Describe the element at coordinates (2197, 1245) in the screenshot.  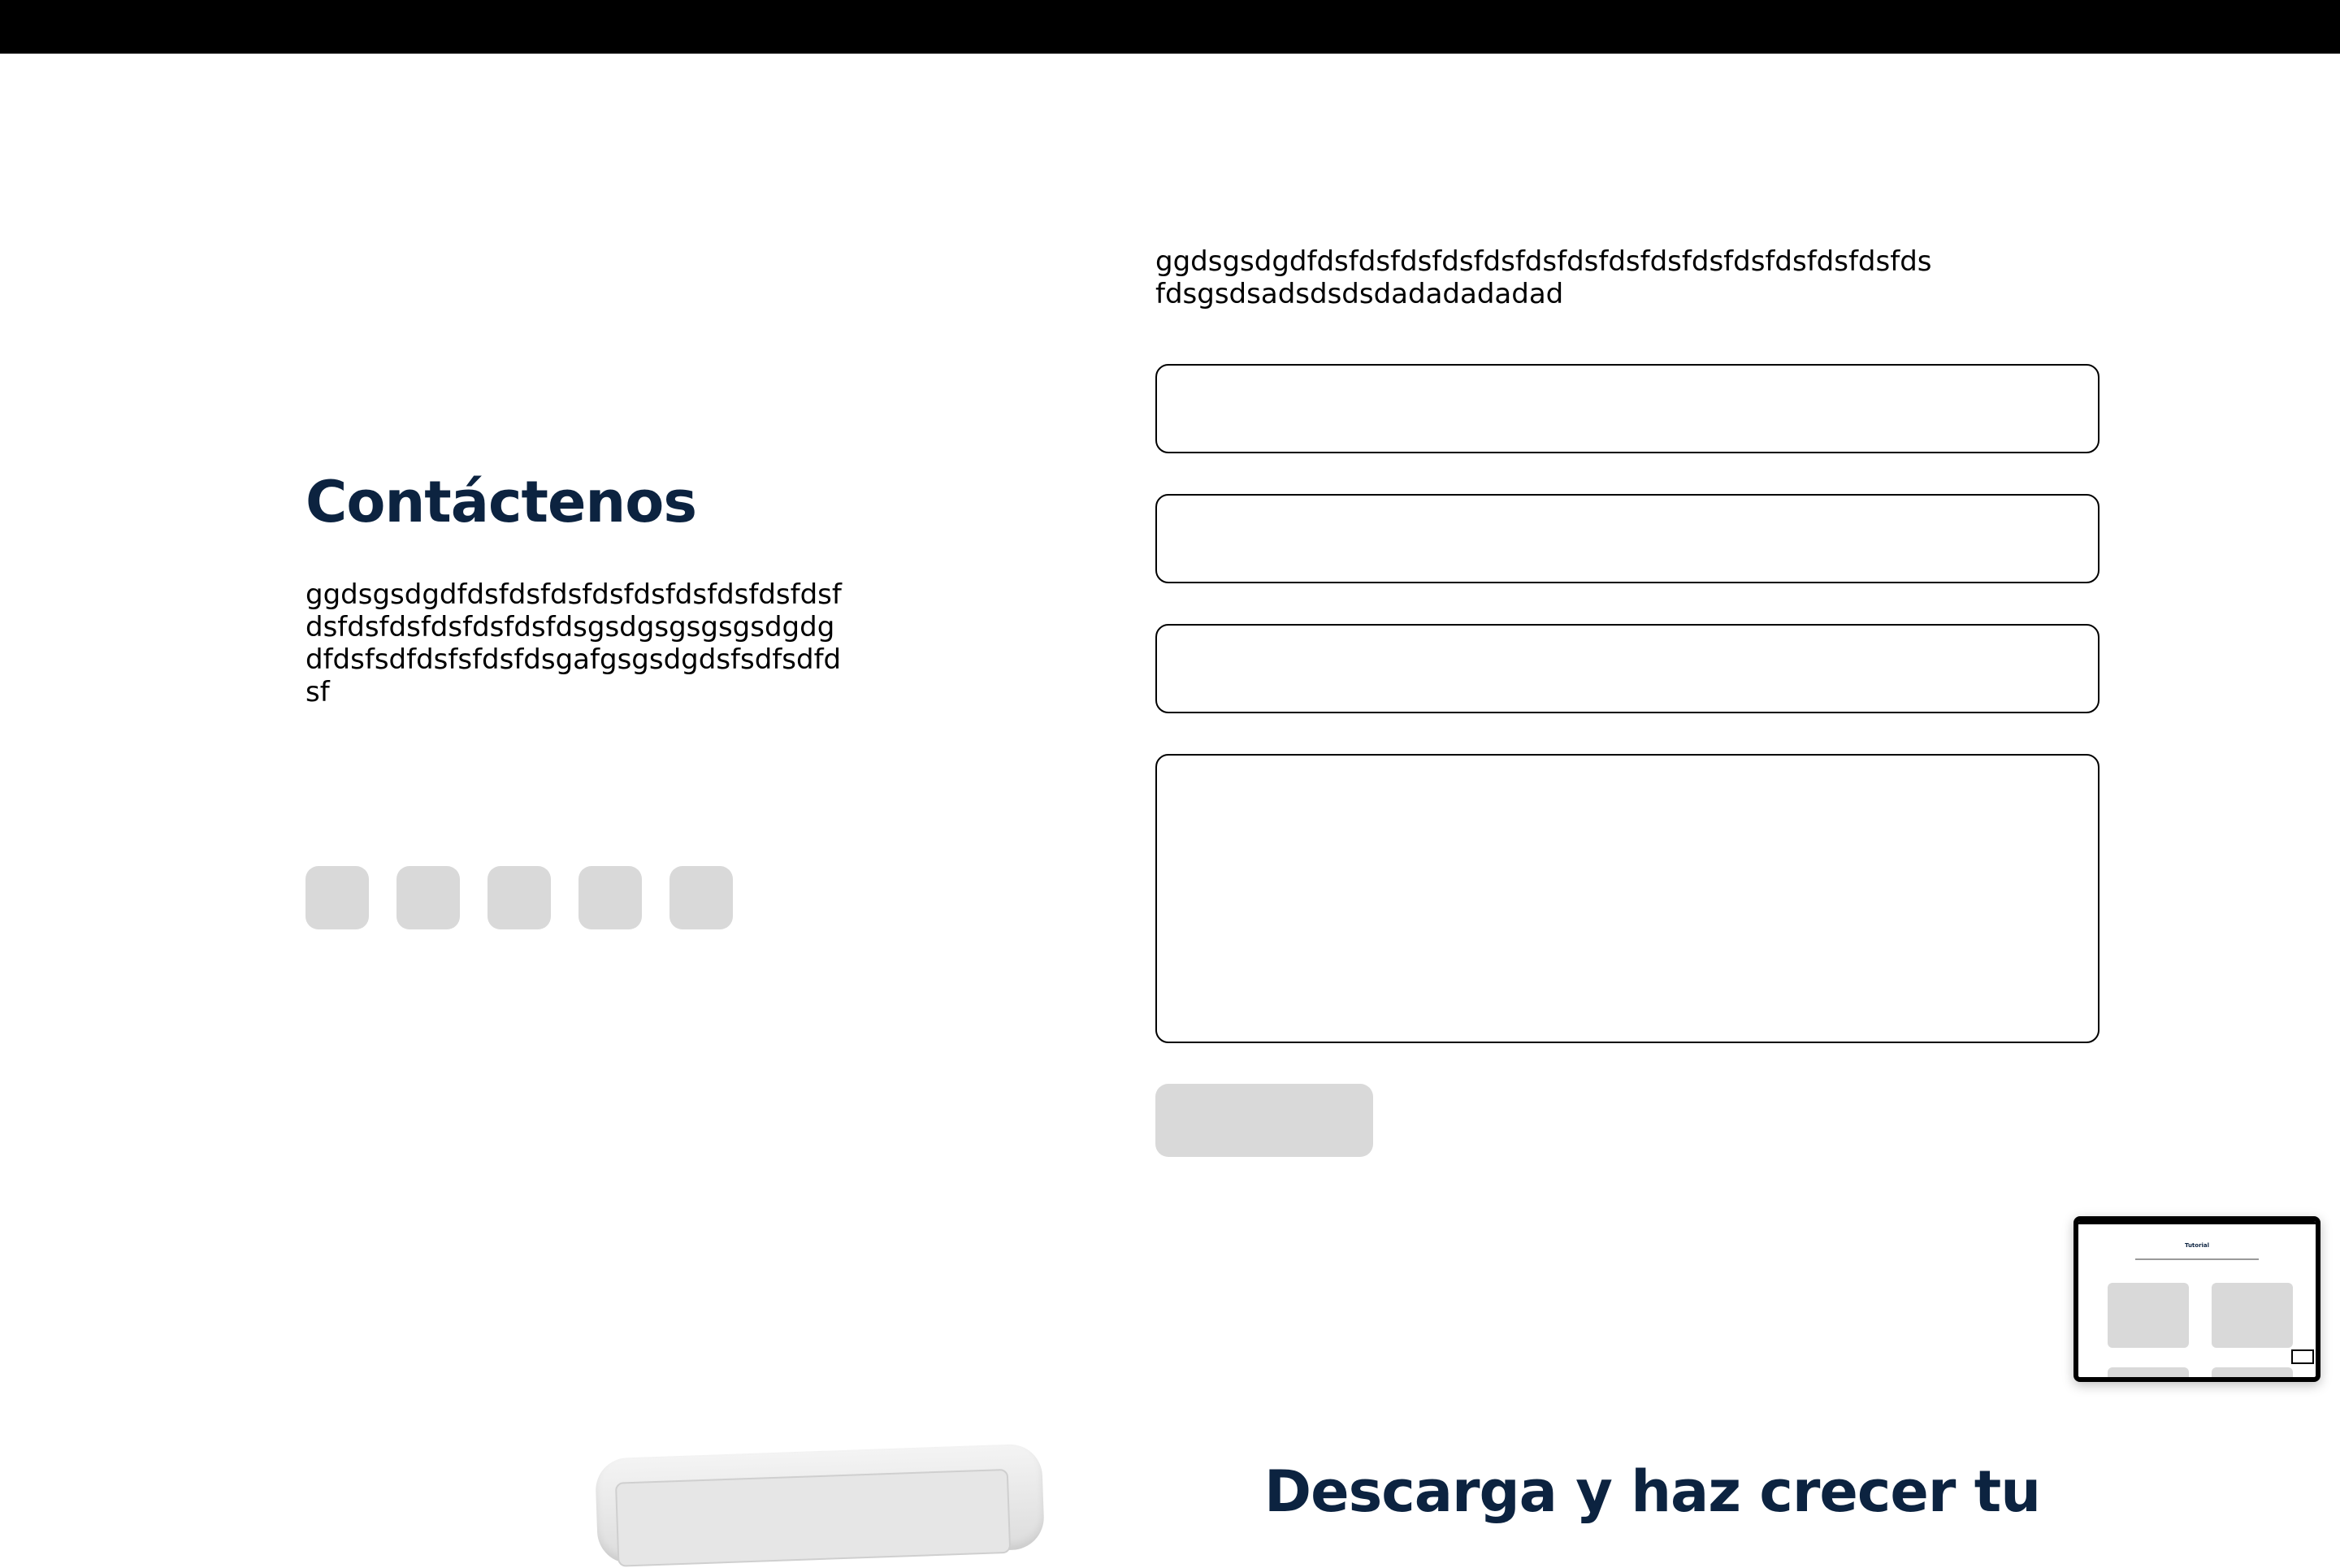
I see `preview-title: Tutorial` at that location.